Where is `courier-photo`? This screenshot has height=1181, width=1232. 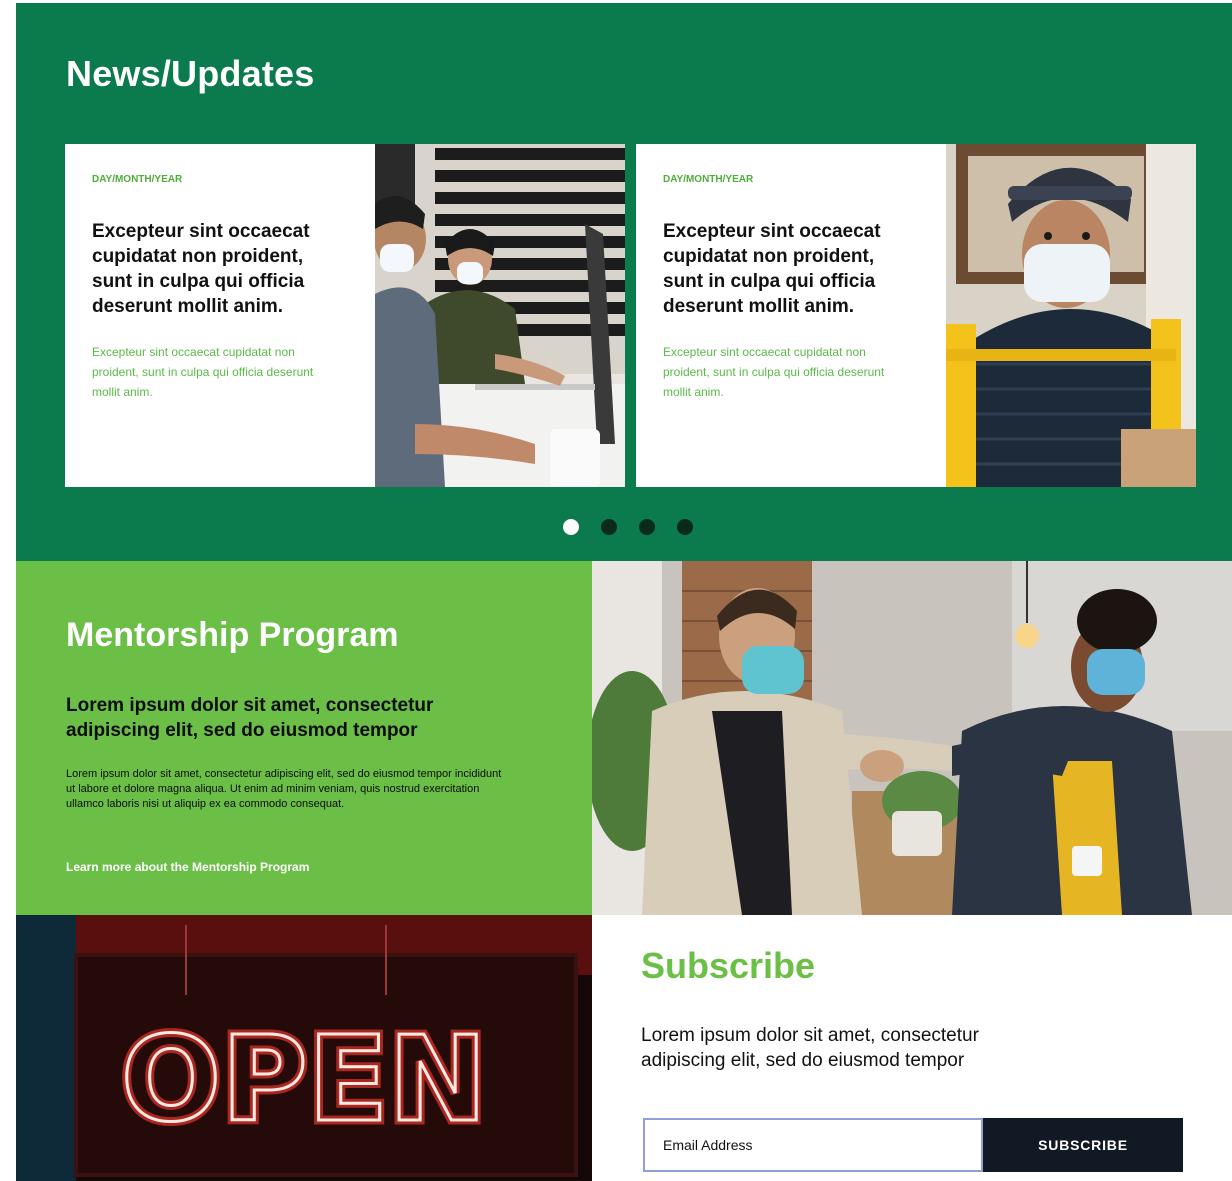
courier-photo is located at coordinates (1071, 315).